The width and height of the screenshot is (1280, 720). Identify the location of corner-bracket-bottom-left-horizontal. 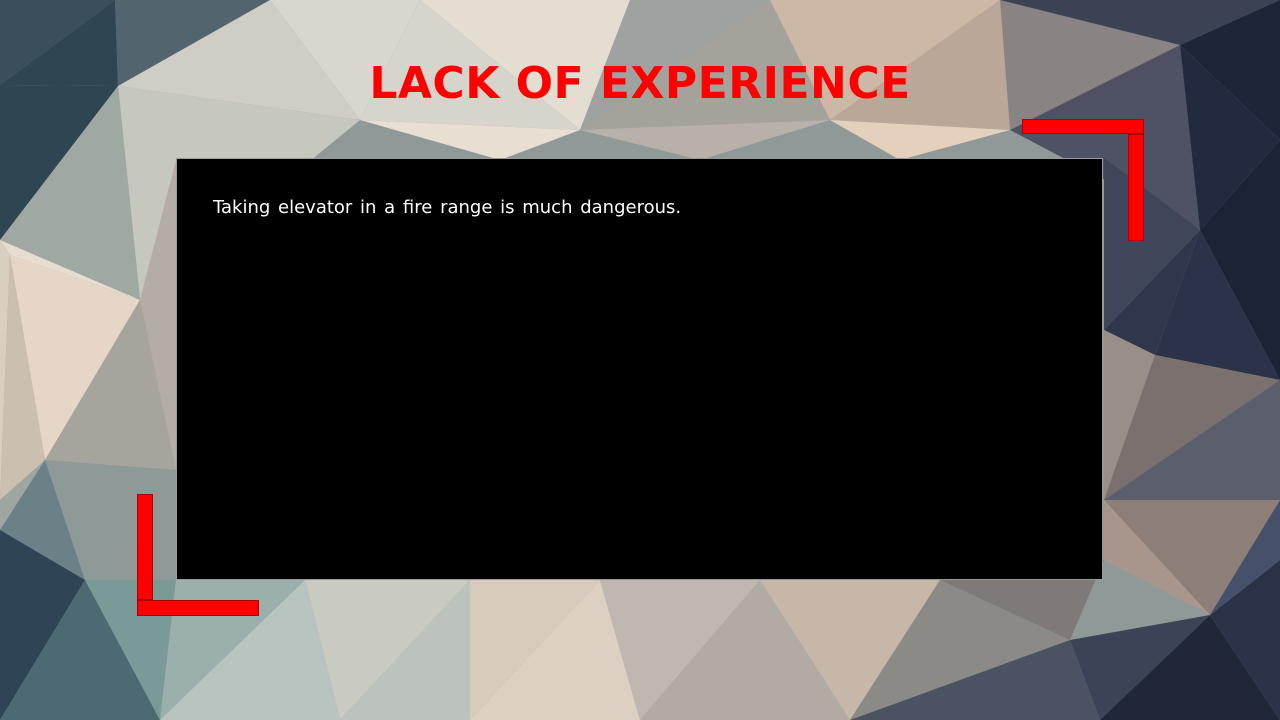
(198, 608).